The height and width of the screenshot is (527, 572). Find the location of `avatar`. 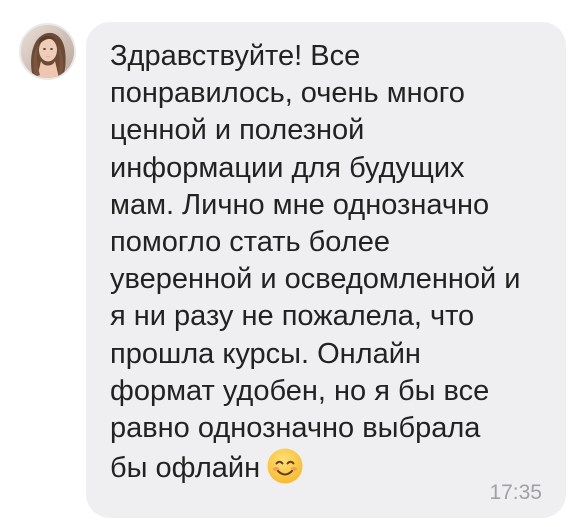

avatar is located at coordinates (47, 51).